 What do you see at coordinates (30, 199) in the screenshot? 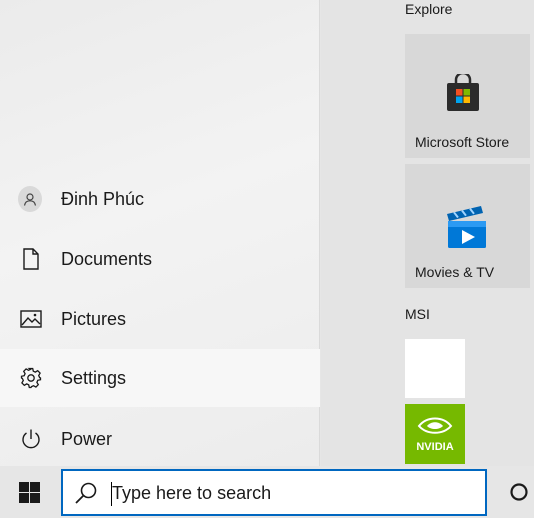
I see `user-avatar-icon` at bounding box center [30, 199].